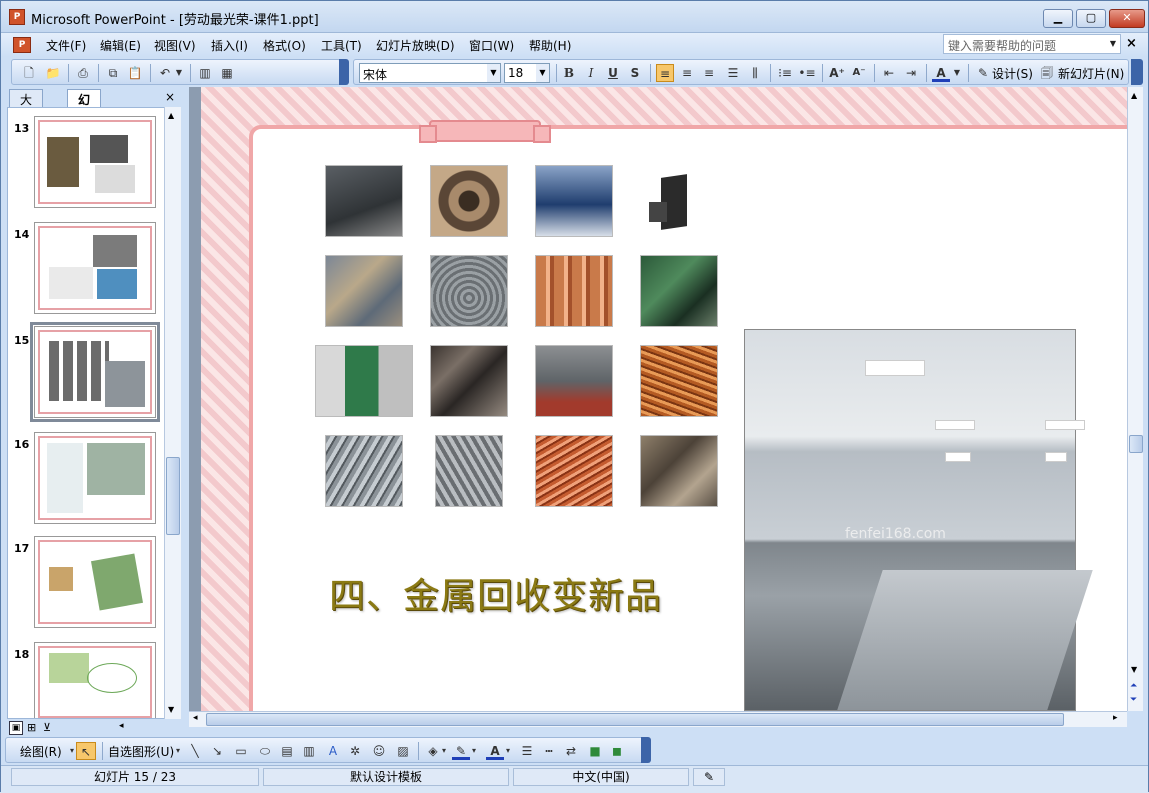 The image size is (1149, 793). What do you see at coordinates (679, 381) in the screenshot?
I see `copper-wire-photo` at bounding box center [679, 381].